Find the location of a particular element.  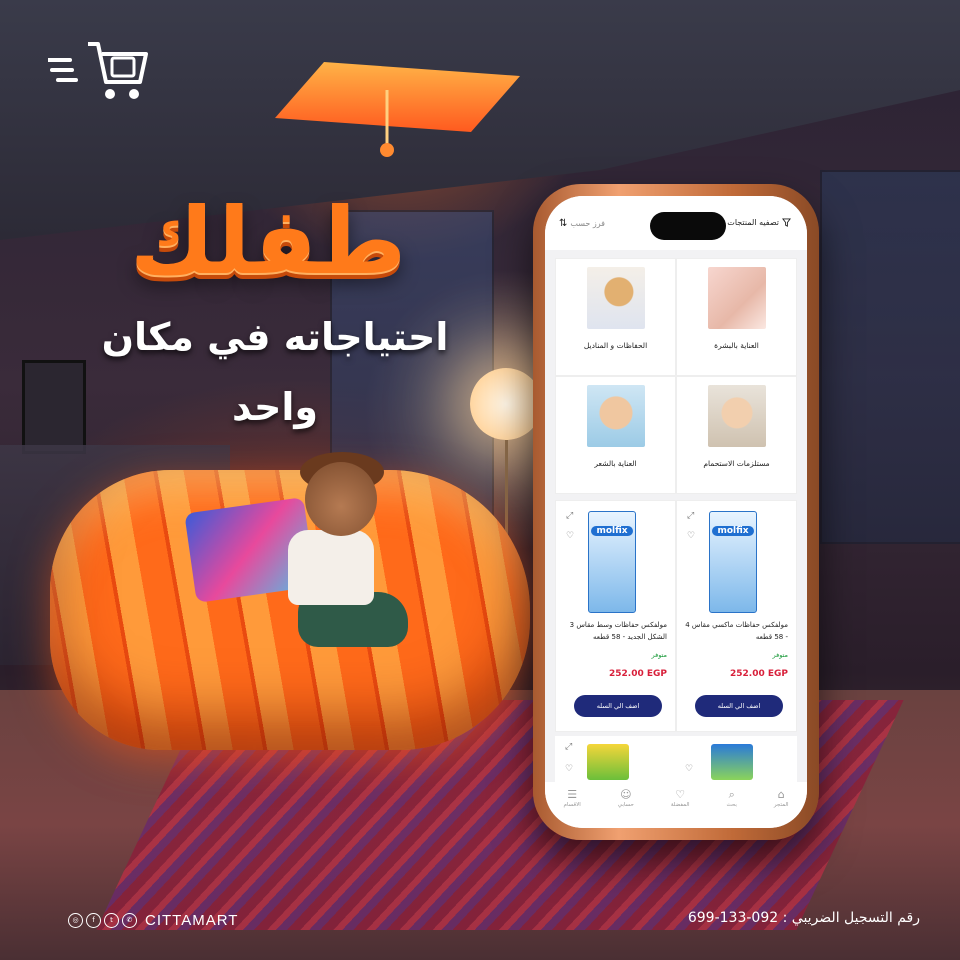

category-label: مستلزمات الاستحمام is located at coordinates (736, 463).